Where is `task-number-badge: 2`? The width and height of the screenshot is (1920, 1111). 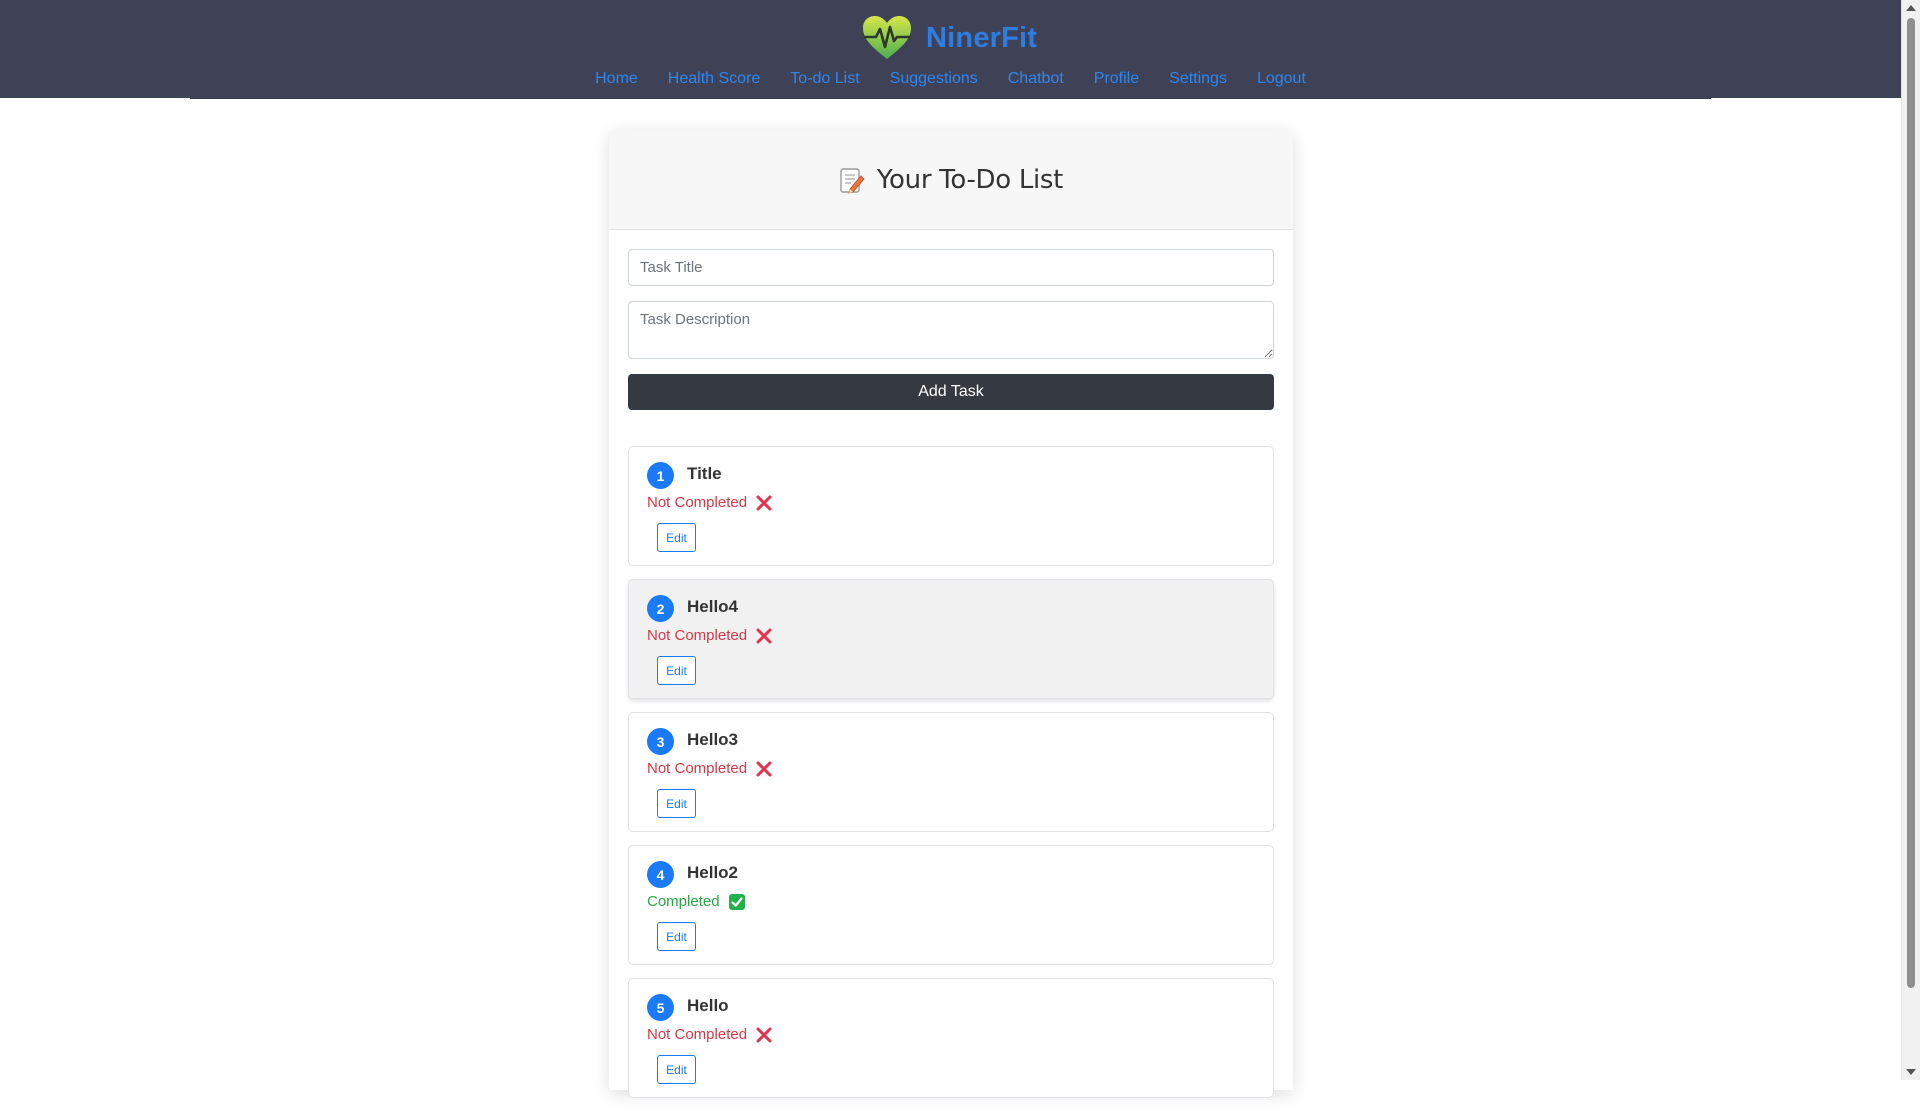 task-number-badge: 2 is located at coordinates (660, 608).